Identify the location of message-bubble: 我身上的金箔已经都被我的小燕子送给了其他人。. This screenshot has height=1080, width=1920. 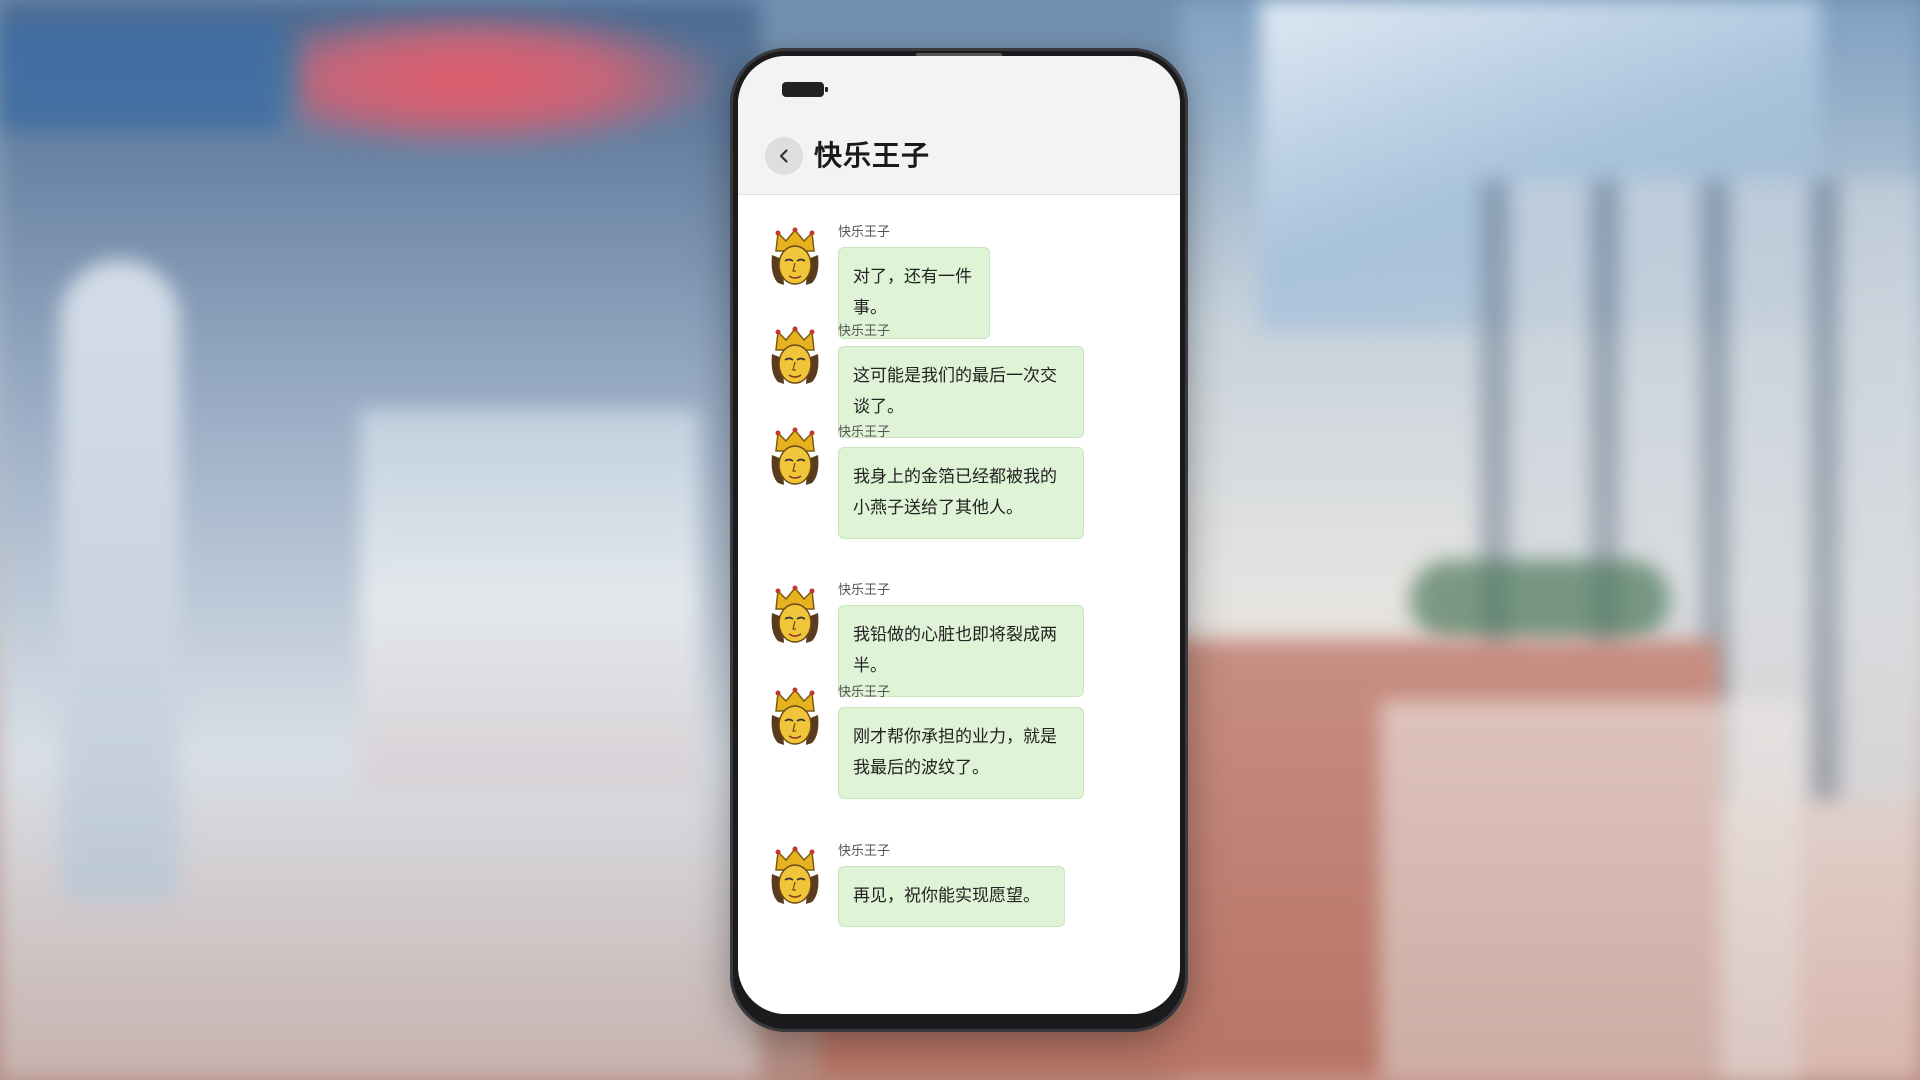
(961, 493).